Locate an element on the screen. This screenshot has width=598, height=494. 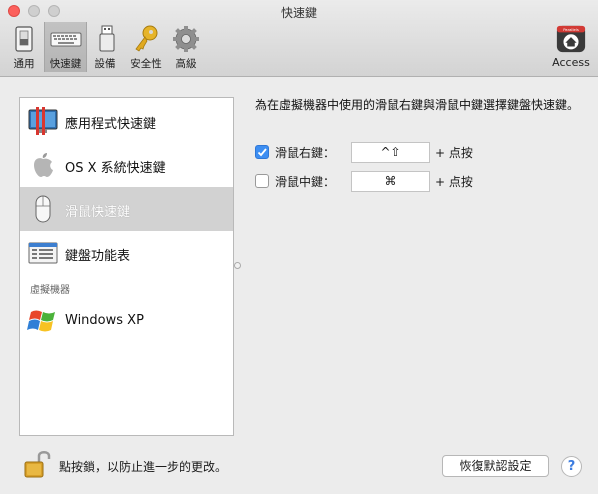
windows-logo-icon is located at coordinates (41, 321).